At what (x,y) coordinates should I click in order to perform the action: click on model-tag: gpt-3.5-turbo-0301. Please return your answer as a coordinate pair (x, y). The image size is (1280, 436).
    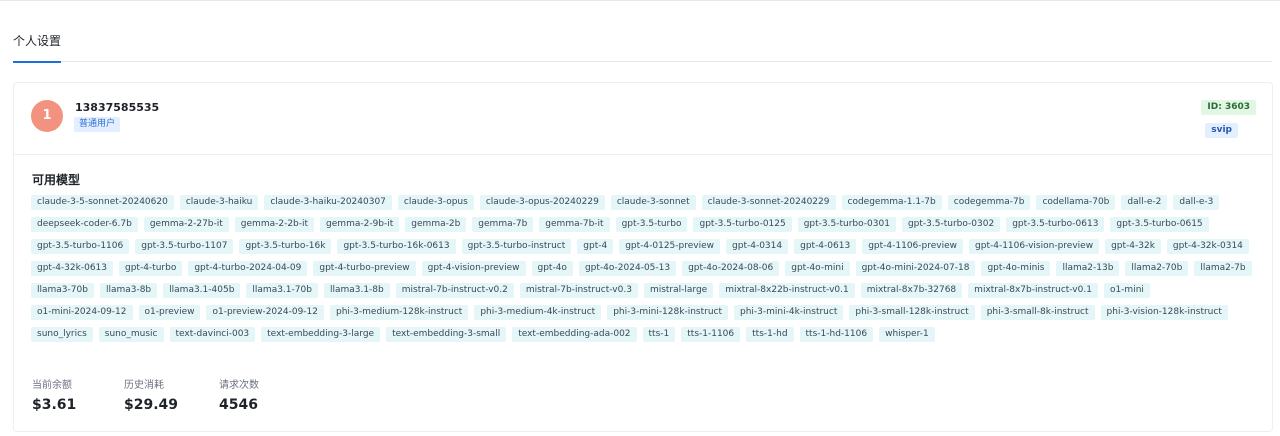
    Looking at the image, I should click on (846, 224).